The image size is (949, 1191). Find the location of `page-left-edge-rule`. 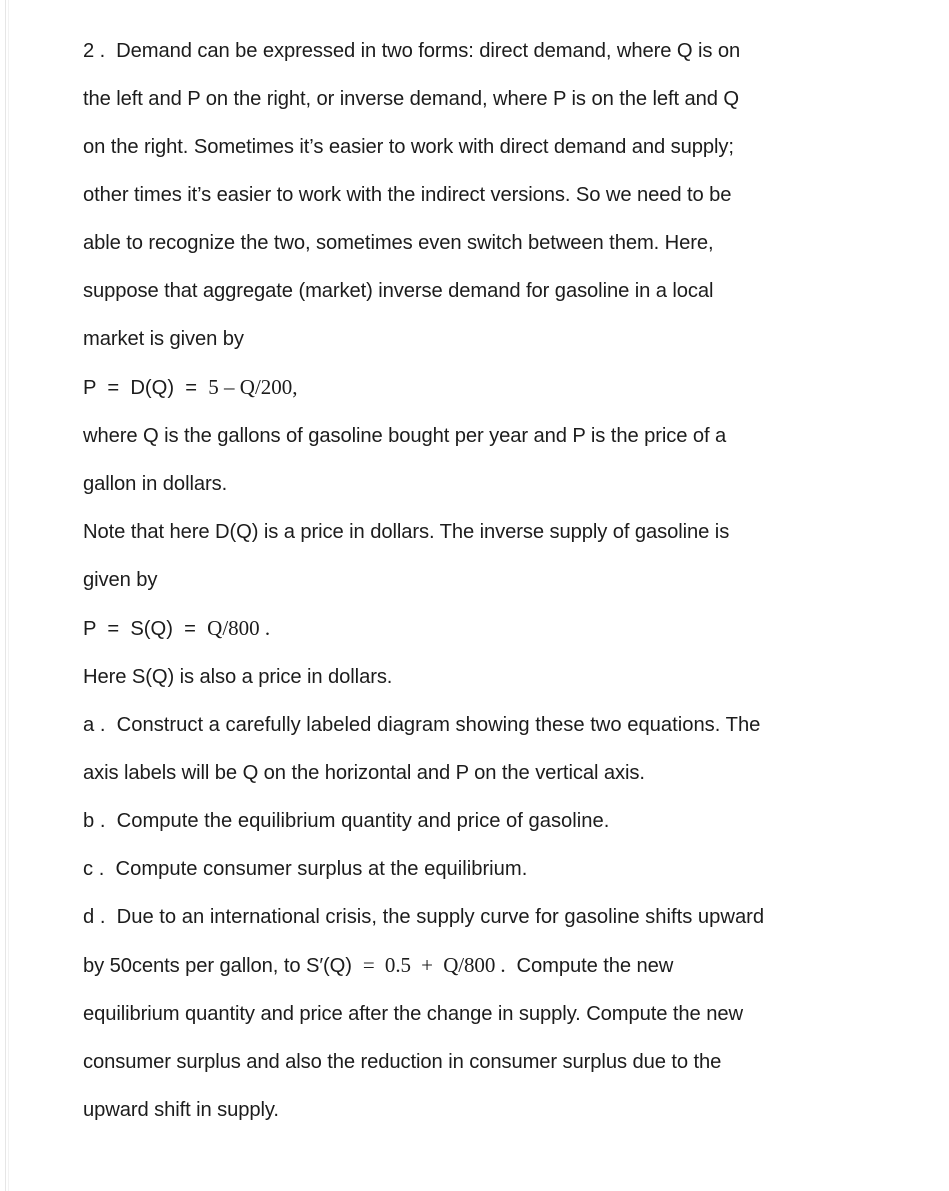

page-left-edge-rule is located at coordinates (5, 595).